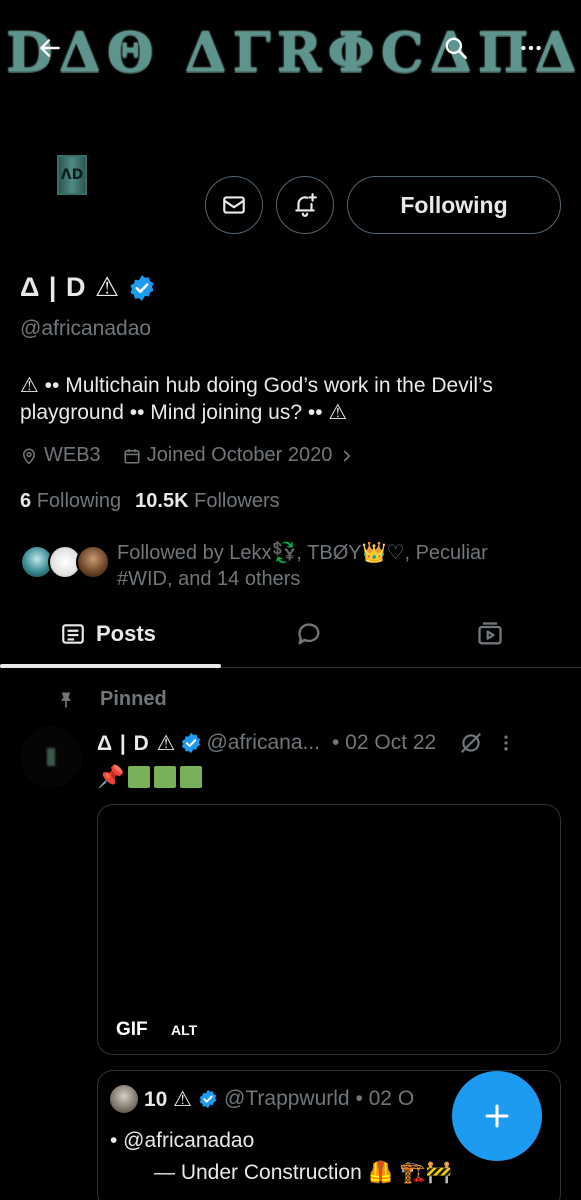 This screenshot has width=581, height=1200. Describe the element at coordinates (73, 634) in the screenshot. I see `posts-icon` at that location.